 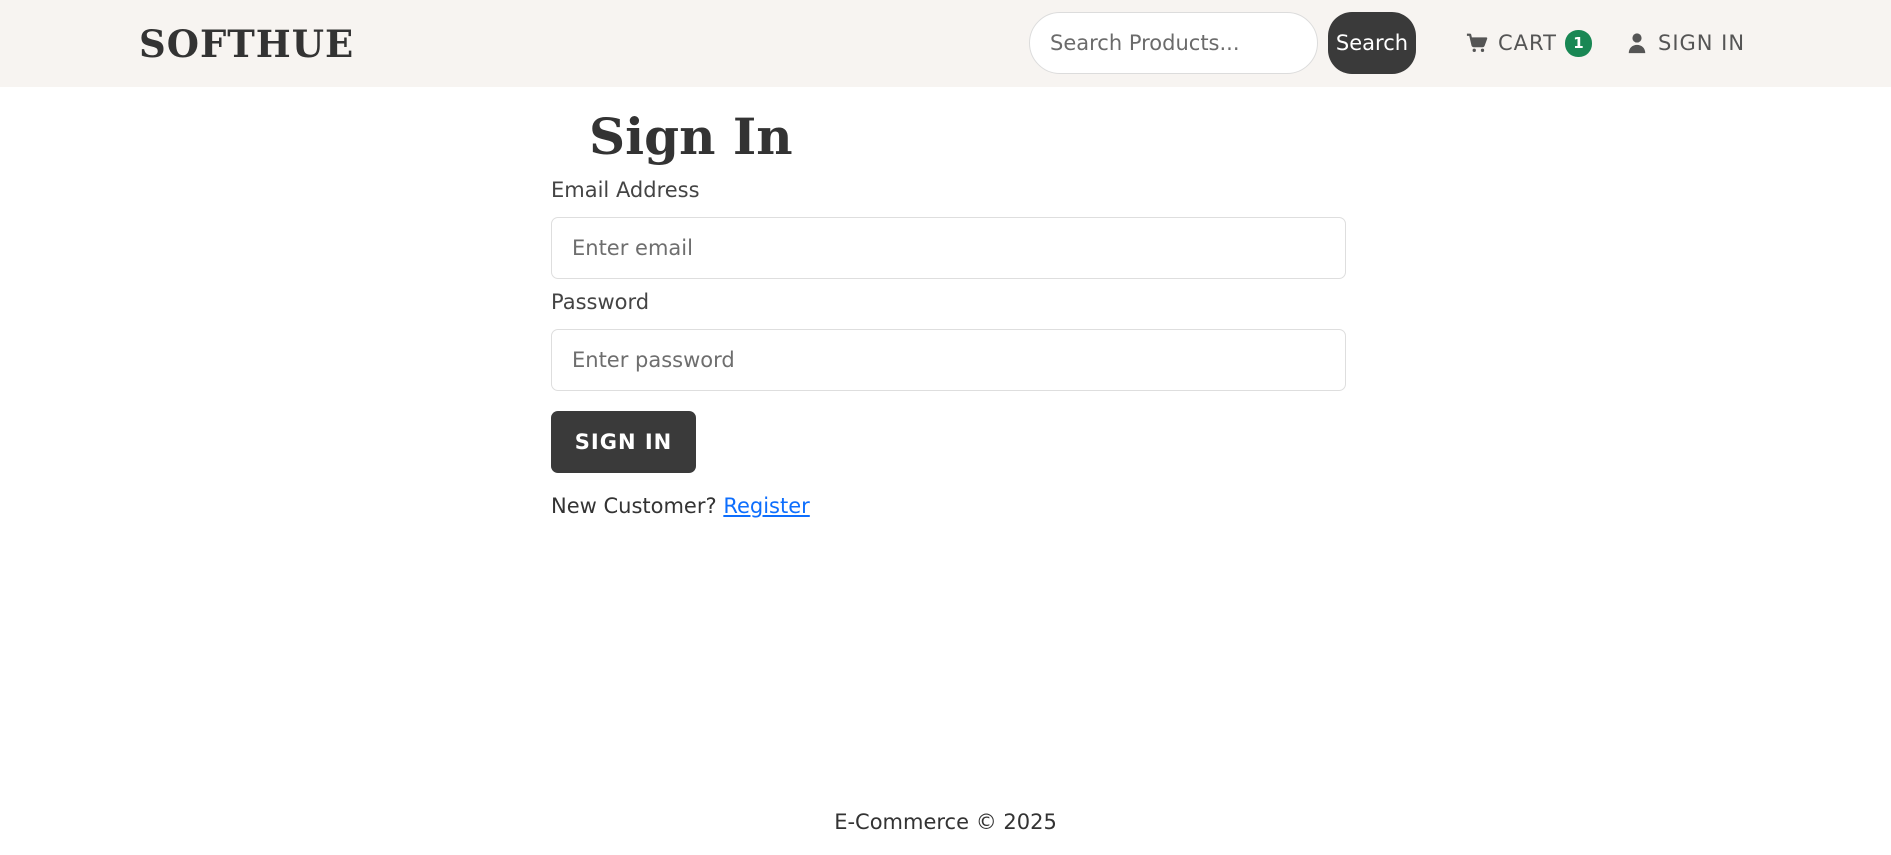 What do you see at coordinates (600, 302) in the screenshot?
I see `password-label: Password` at bounding box center [600, 302].